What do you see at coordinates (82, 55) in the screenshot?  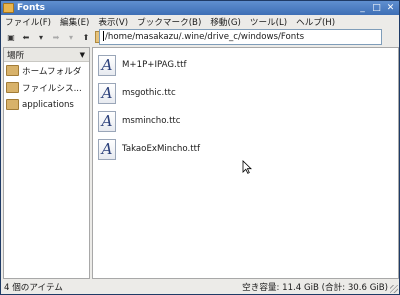 I see `chevron-down-icon: ▼` at bounding box center [82, 55].